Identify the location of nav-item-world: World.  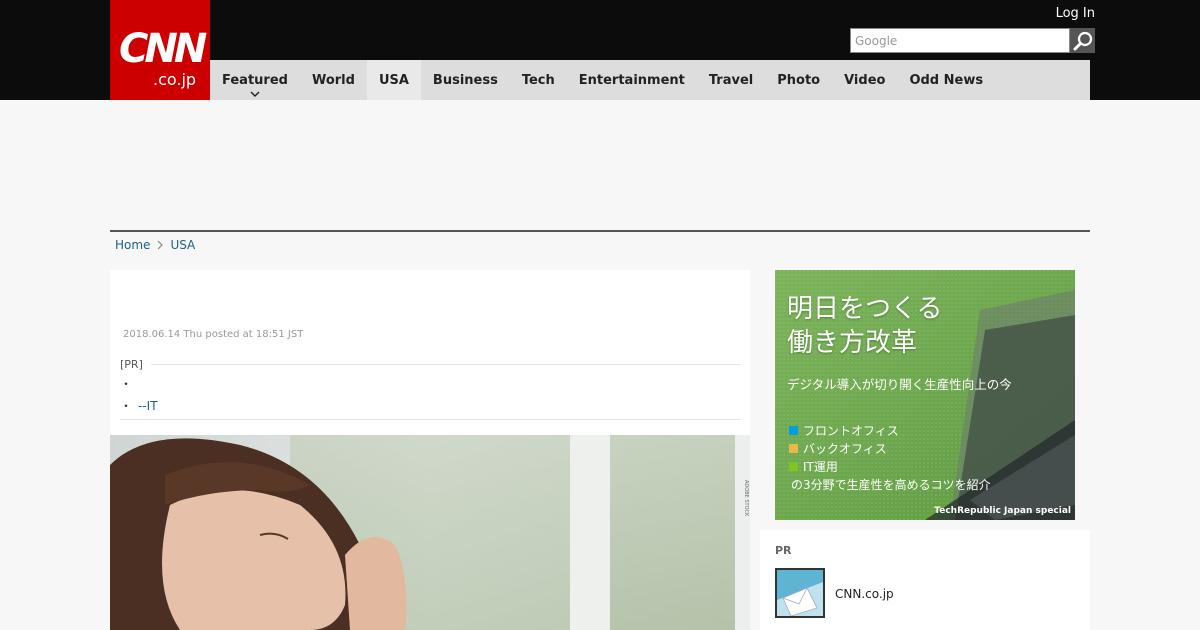
(333, 80).